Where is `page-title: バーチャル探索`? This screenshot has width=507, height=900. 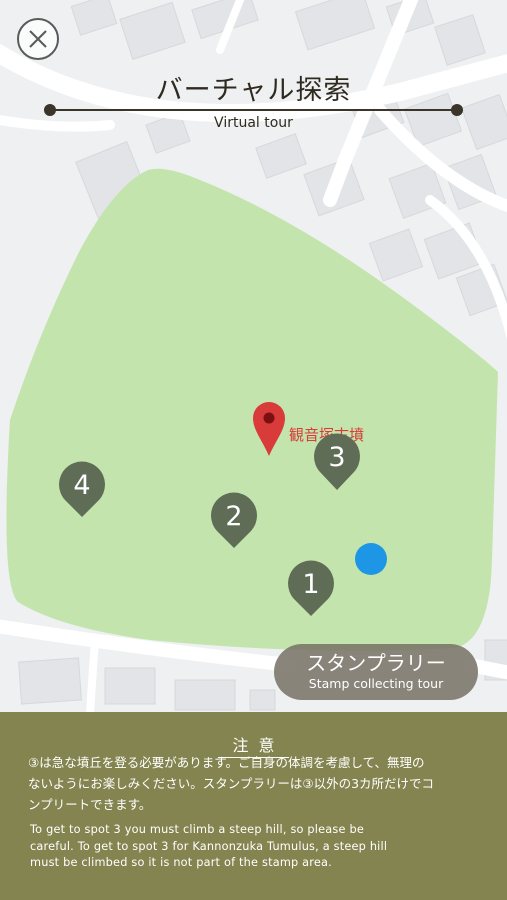
page-title: バーチャル探索 is located at coordinates (253, 90).